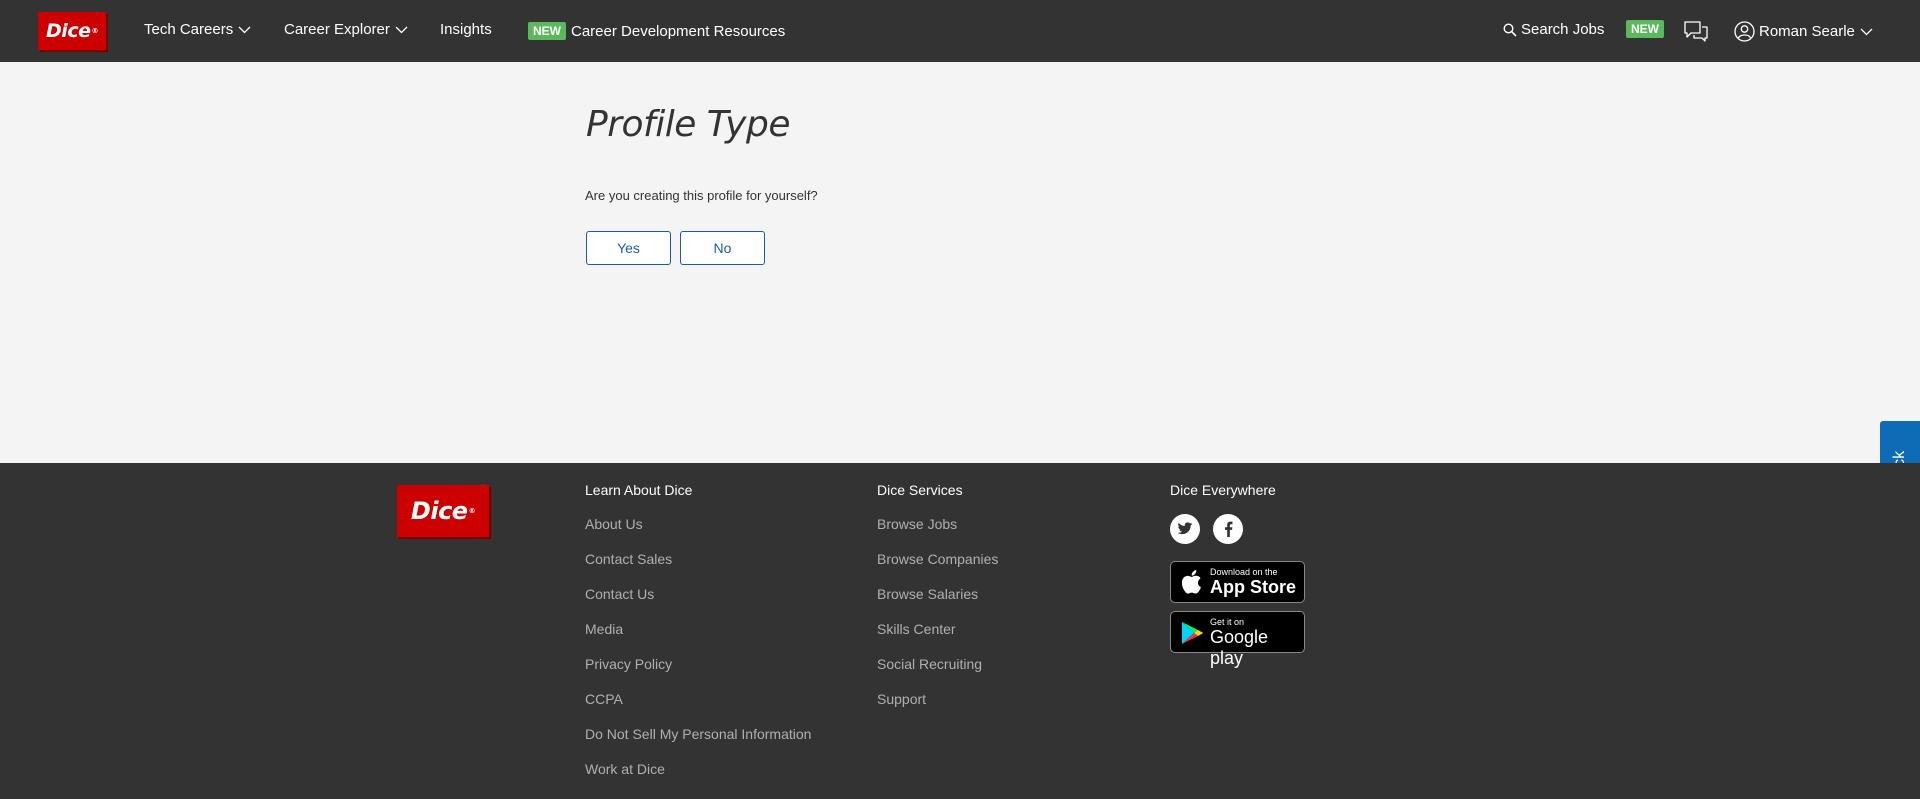 The width and height of the screenshot is (1920, 799). I want to click on messages-icon, so click(1696, 32).